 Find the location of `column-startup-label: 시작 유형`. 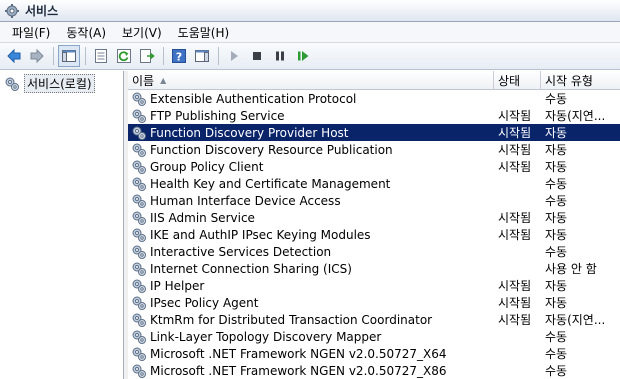

column-startup-label: 시작 유형 is located at coordinates (569, 81).